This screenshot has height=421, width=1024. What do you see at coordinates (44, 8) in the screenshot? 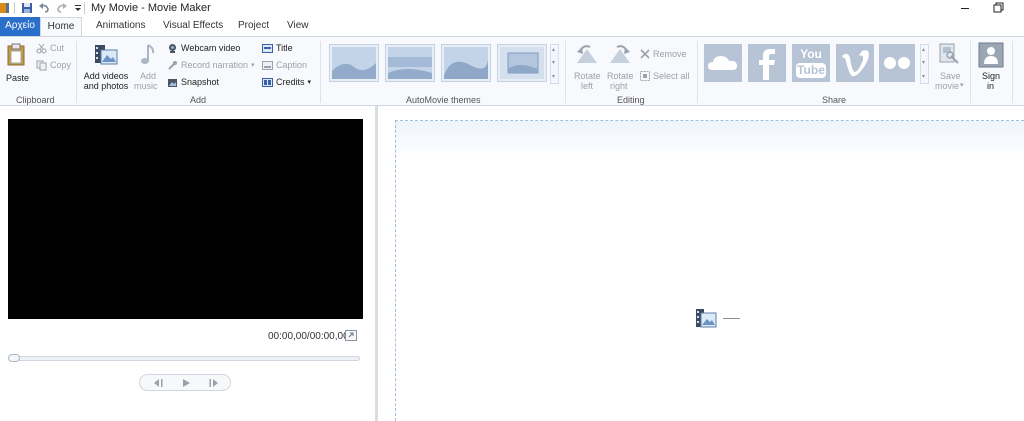
I see `undo-icon` at bounding box center [44, 8].